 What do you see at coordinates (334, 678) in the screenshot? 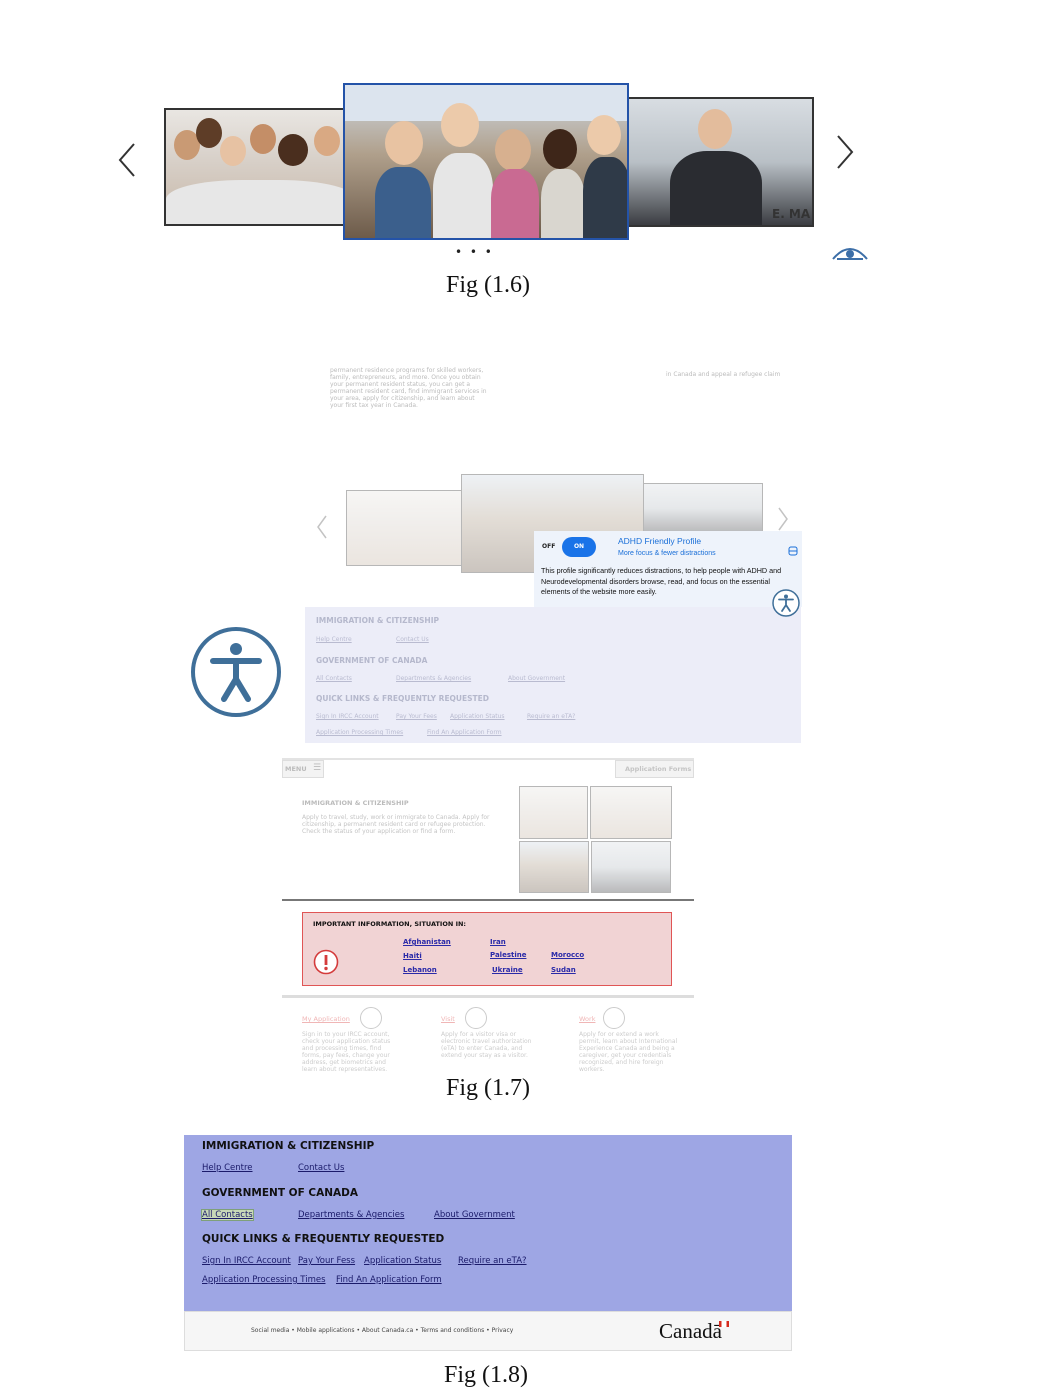
I see `mp-link: All Contacts` at bounding box center [334, 678].